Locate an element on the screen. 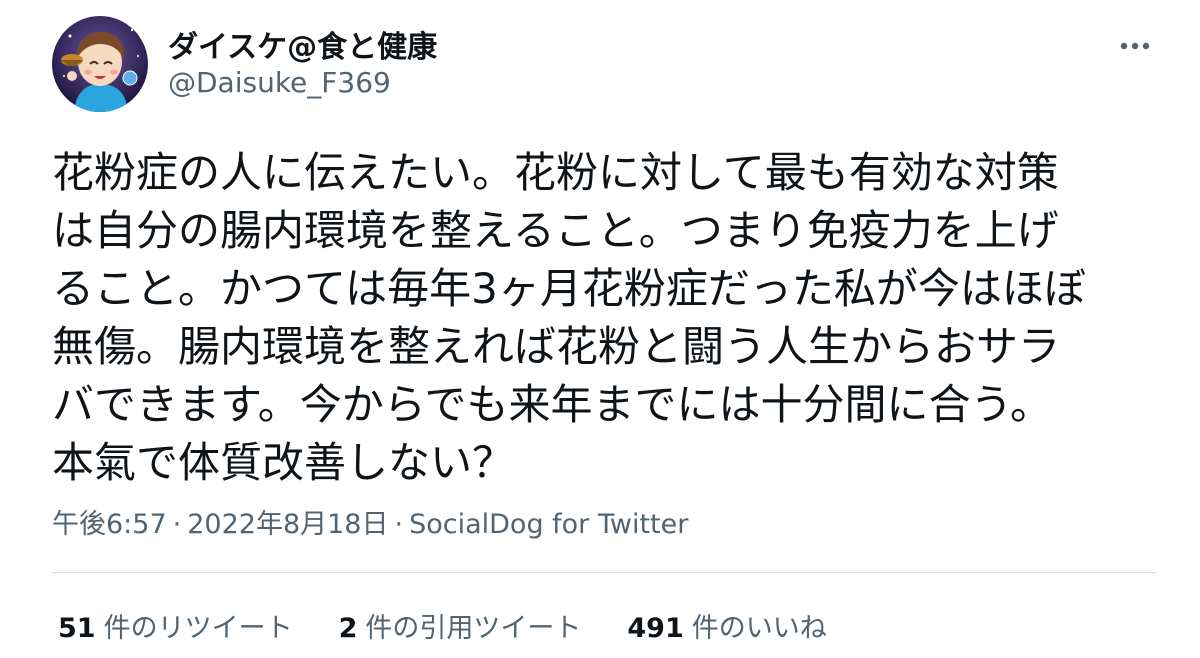  more-options-button is located at coordinates (1135, 46).